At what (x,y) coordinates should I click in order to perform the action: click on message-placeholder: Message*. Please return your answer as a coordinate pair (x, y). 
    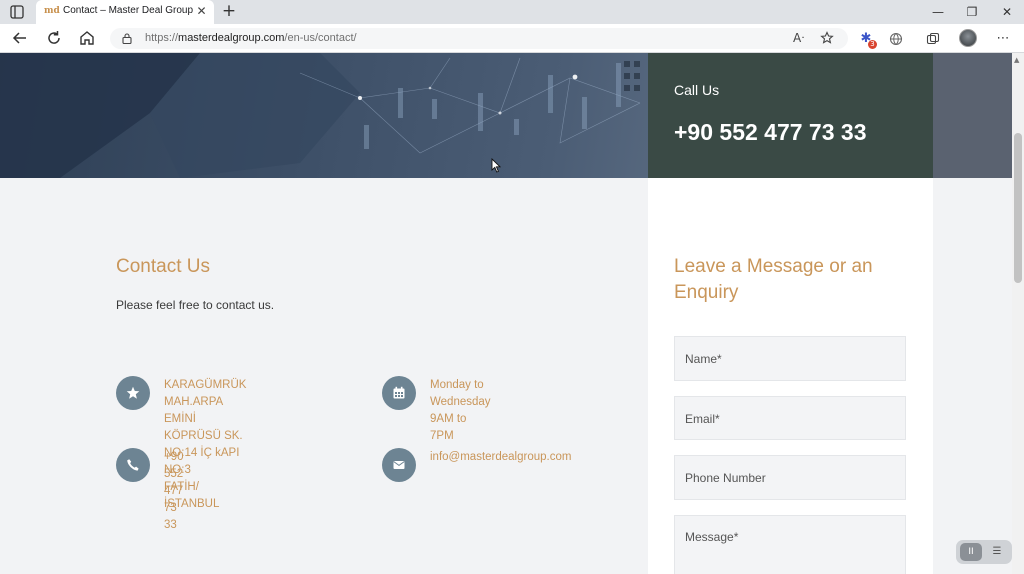
    Looking at the image, I should click on (712, 537).